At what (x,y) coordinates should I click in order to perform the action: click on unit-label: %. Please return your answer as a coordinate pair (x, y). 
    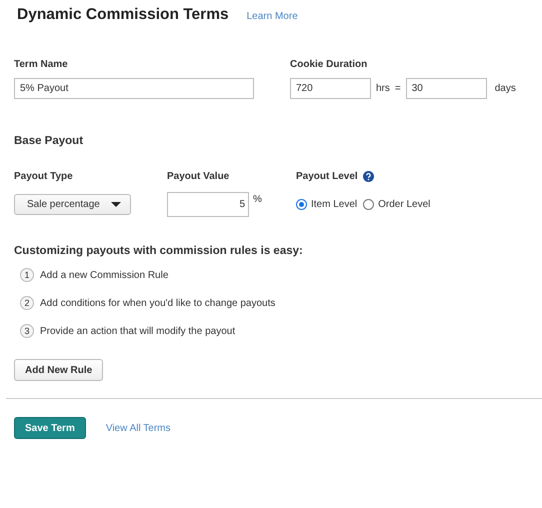
    Looking at the image, I should click on (257, 199).